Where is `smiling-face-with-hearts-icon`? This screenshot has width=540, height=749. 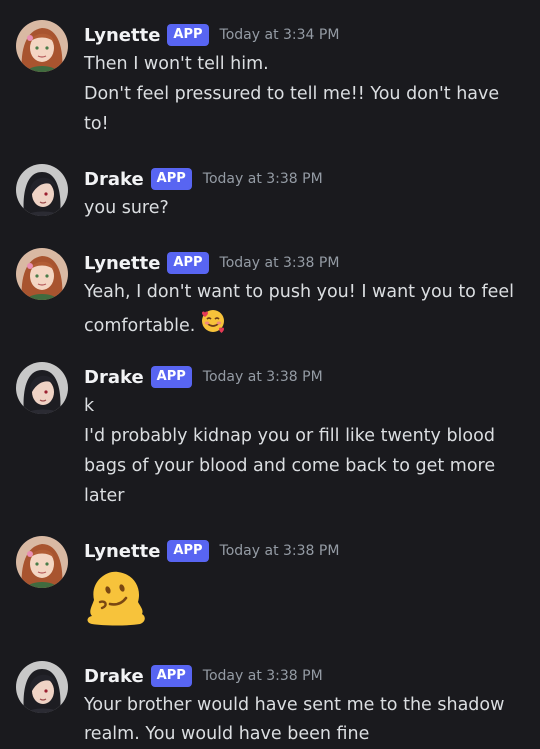
smiling-face-with-hearts-icon is located at coordinates (213, 326).